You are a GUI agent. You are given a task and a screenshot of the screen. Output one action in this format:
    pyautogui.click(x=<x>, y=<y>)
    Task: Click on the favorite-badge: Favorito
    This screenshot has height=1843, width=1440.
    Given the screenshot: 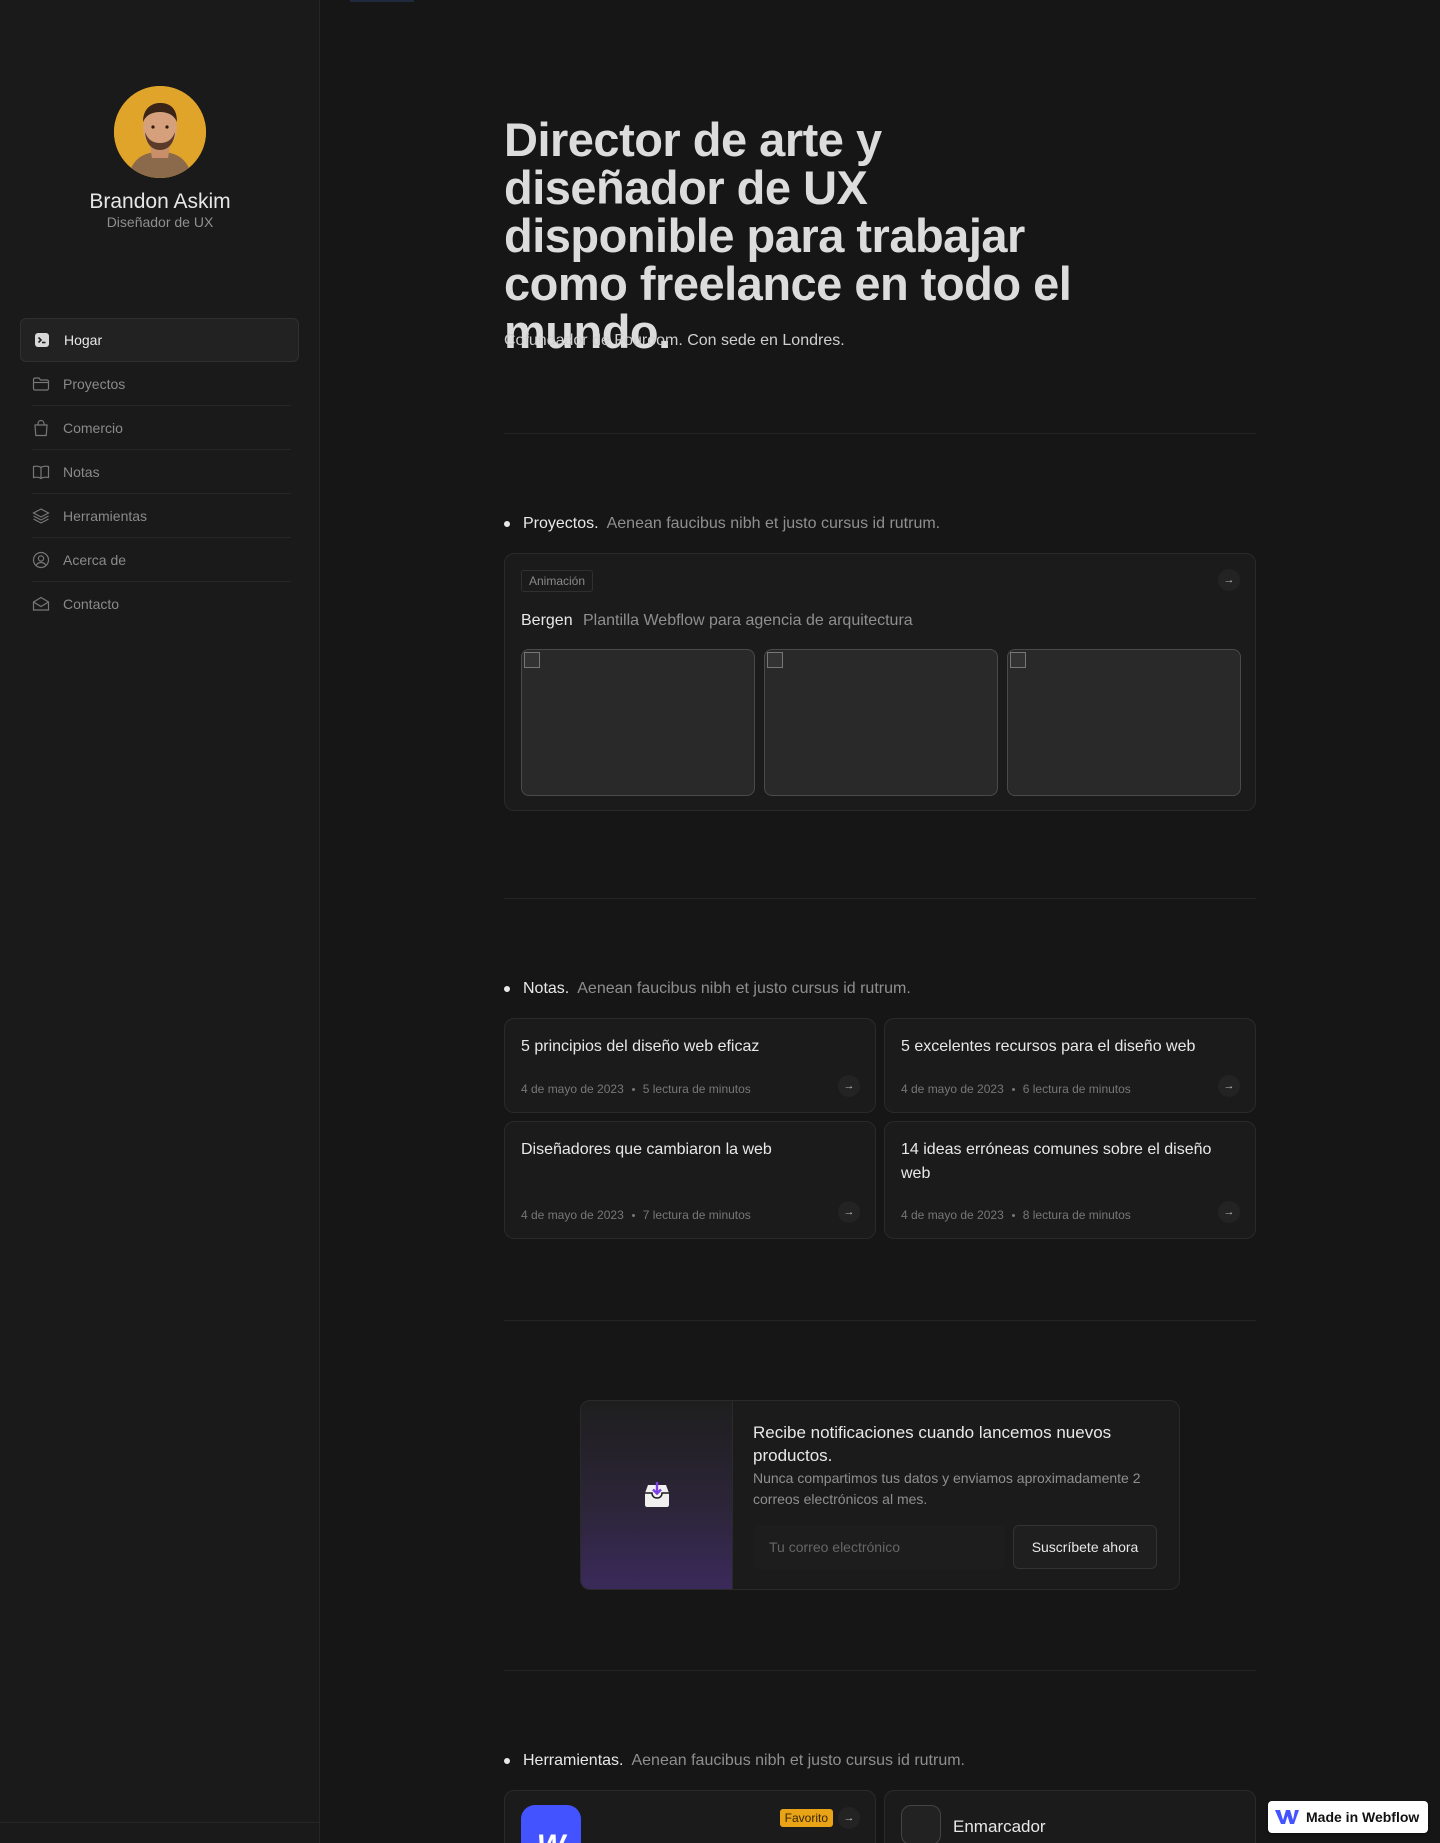 What is the action you would take?
    pyautogui.click(x=806, y=1818)
    